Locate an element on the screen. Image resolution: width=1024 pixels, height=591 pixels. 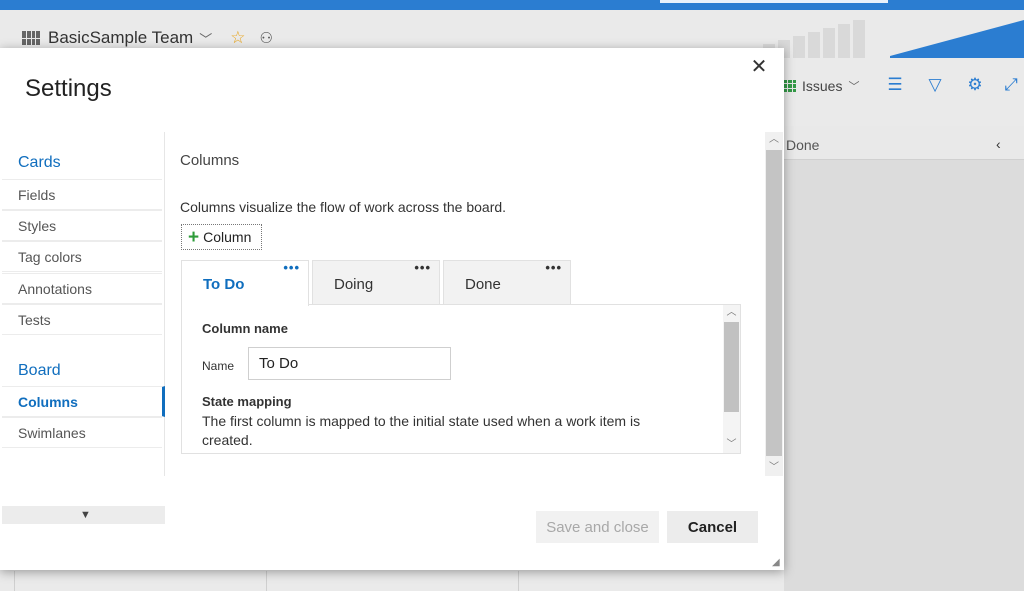
collapse-chevron-icon: ‹ is located at coordinates (998, 144).